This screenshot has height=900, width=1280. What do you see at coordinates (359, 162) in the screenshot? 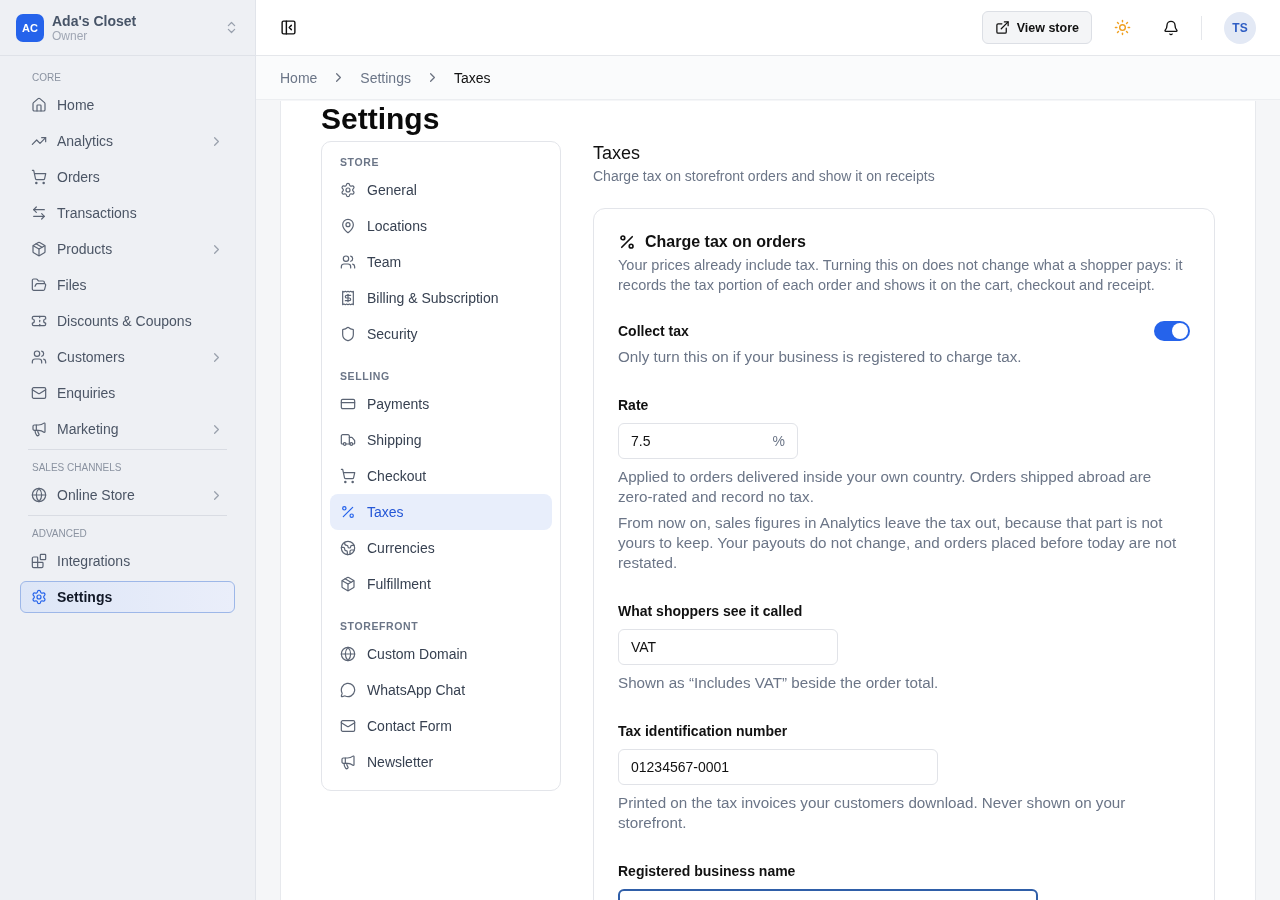
I see `nav-section-title: STORE` at bounding box center [359, 162].